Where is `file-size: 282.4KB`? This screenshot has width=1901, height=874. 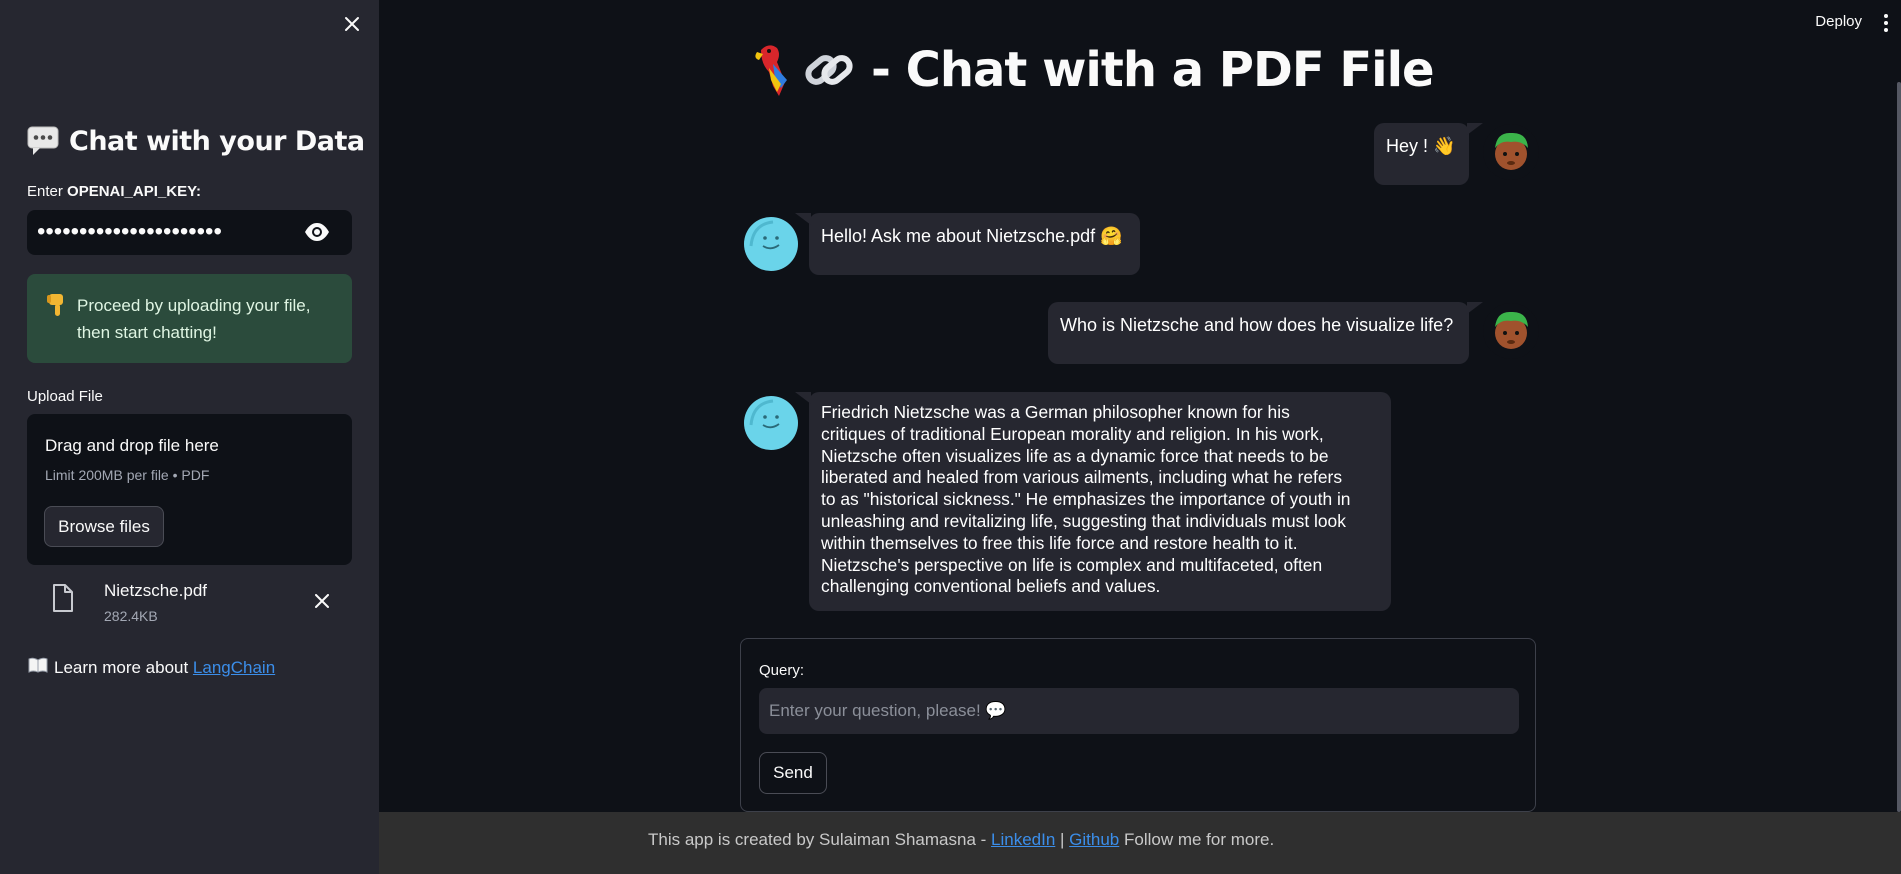
file-size: 282.4KB is located at coordinates (131, 616).